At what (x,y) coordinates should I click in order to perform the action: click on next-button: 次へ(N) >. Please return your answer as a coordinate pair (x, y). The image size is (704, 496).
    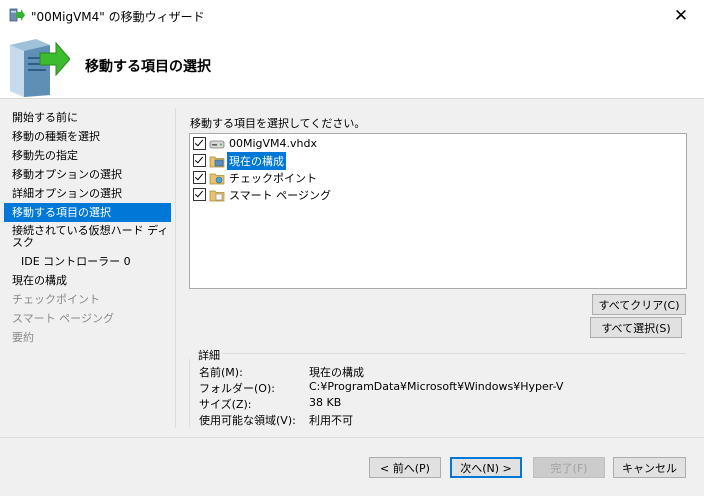
    Looking at the image, I should click on (486, 467).